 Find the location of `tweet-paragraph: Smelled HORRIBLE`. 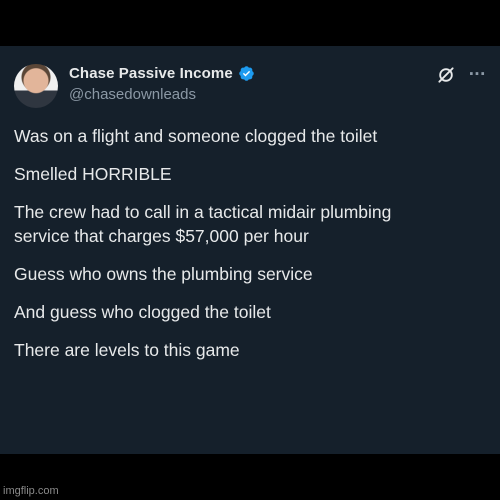

tweet-paragraph: Smelled HORRIBLE is located at coordinates (249, 174).